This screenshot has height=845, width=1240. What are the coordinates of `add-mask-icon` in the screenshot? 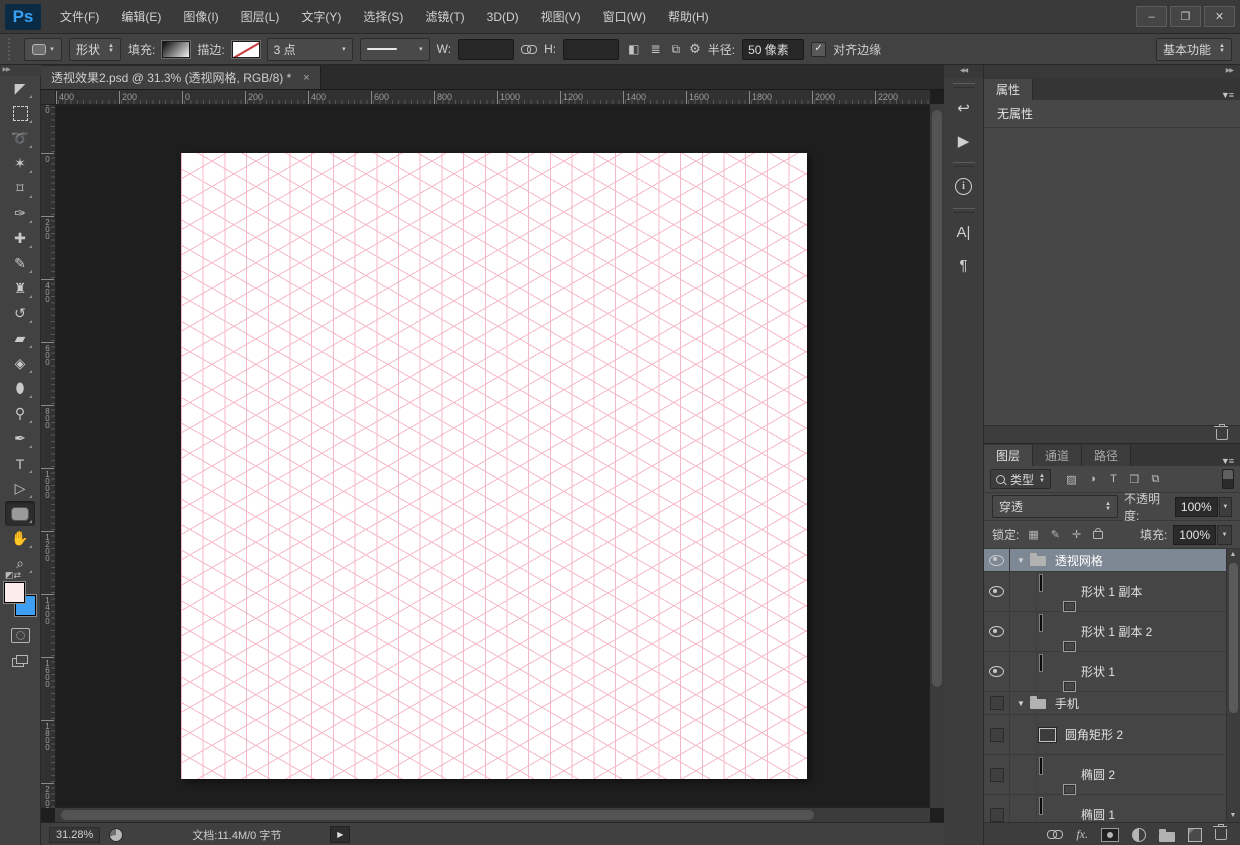 It's located at (1110, 834).